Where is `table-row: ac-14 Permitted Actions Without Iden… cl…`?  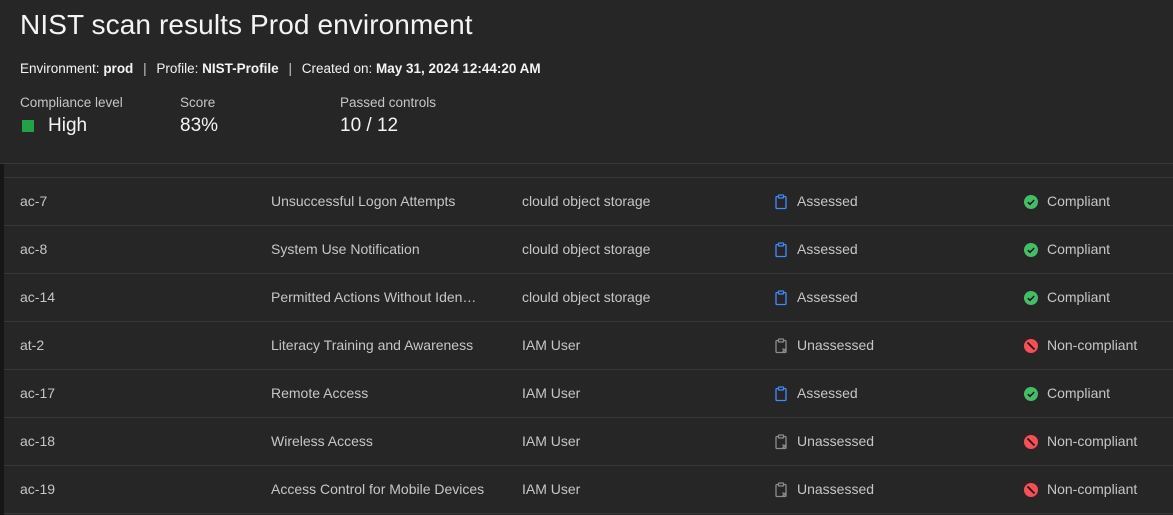
table-row: ac-14 Permitted Actions Without Iden… cl… is located at coordinates (588, 298).